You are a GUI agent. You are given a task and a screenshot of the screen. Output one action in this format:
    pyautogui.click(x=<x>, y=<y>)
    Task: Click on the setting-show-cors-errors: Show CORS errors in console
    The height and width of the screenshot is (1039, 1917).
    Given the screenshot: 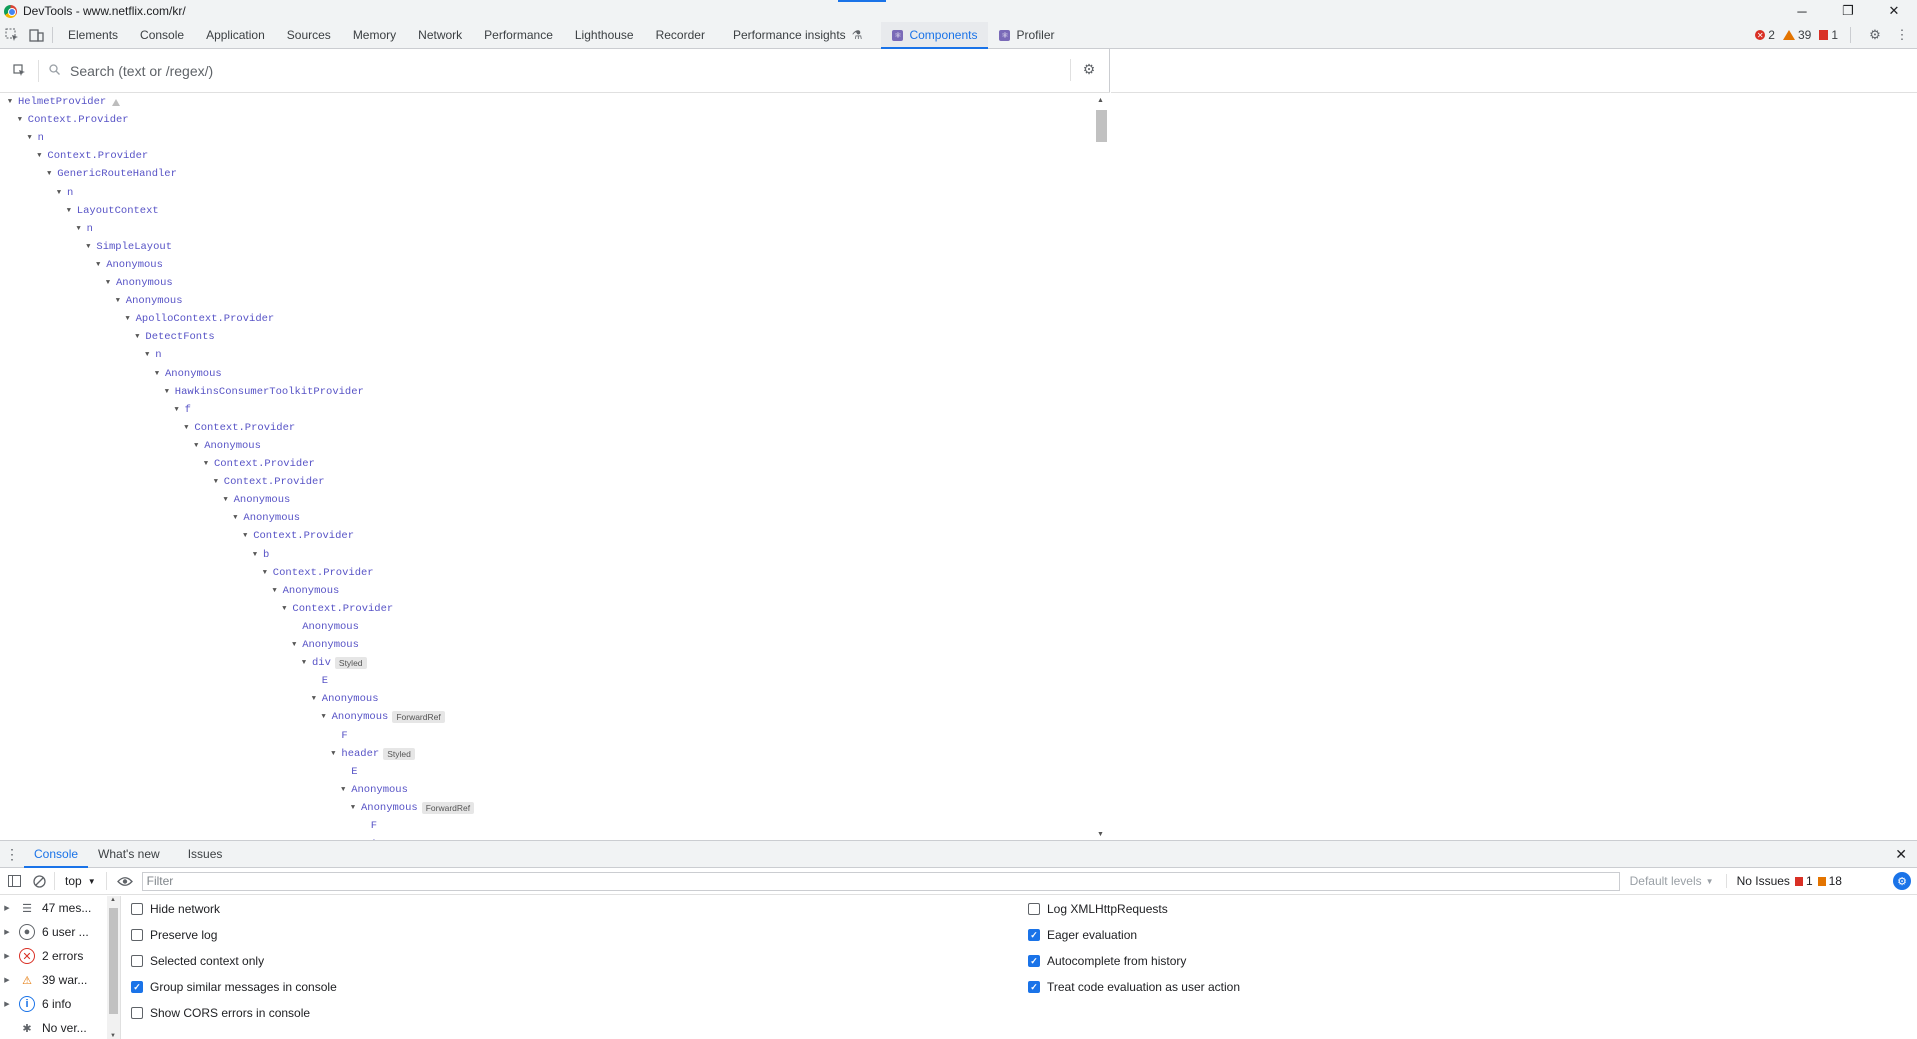 What is the action you would take?
    pyautogui.click(x=571, y=1013)
    